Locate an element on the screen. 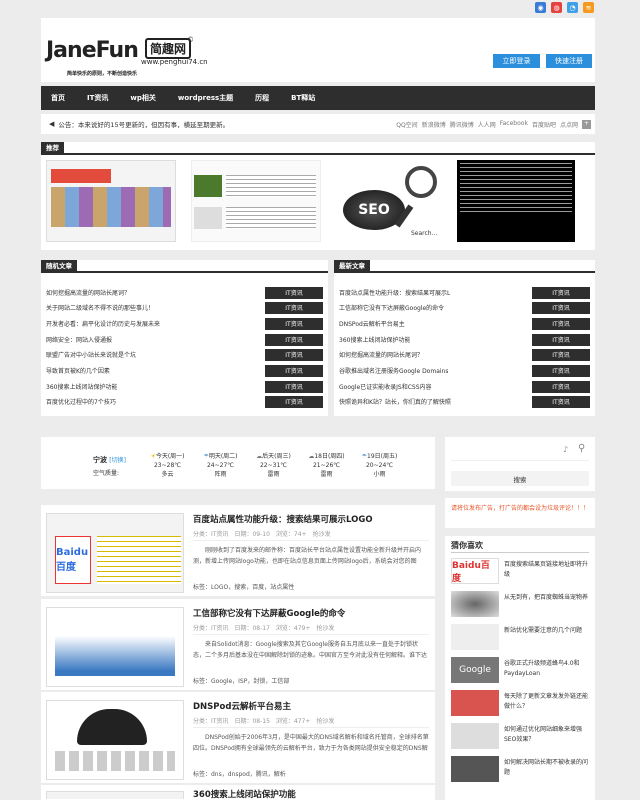 This screenshot has height=800, width=640. nav-it: IT资讯 is located at coordinates (97, 98).